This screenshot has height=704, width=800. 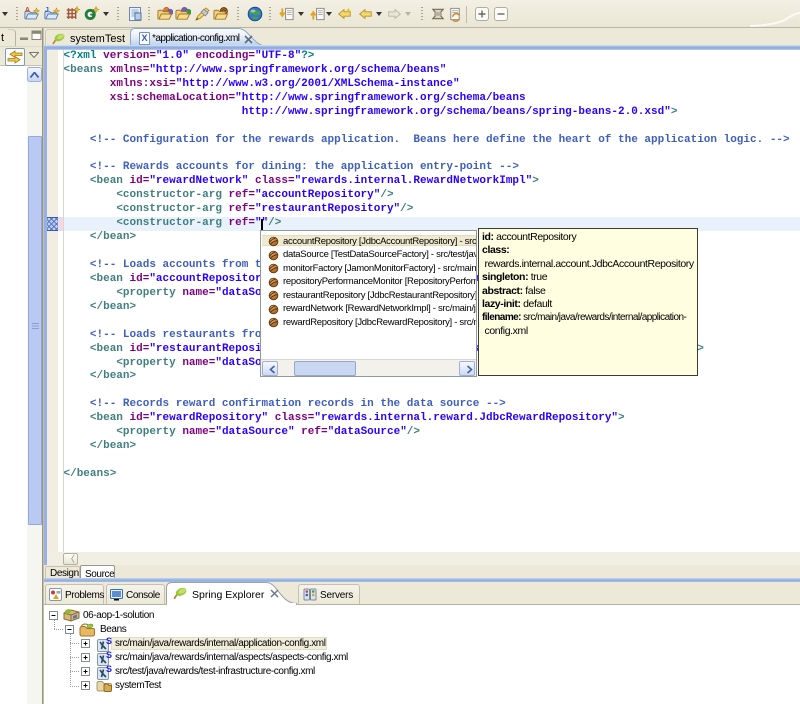 What do you see at coordinates (27, 10) in the screenshot?
I see `svg-text: A` at bounding box center [27, 10].